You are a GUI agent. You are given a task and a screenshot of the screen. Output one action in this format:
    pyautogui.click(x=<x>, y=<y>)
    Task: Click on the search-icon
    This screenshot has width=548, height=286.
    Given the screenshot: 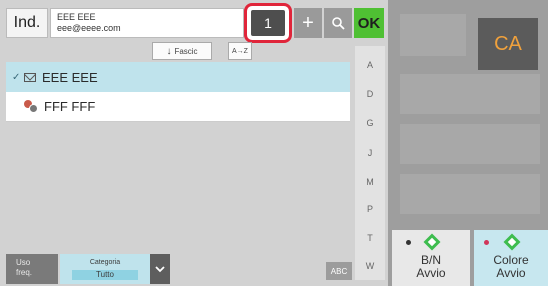 What is the action you would take?
    pyautogui.click(x=338, y=23)
    